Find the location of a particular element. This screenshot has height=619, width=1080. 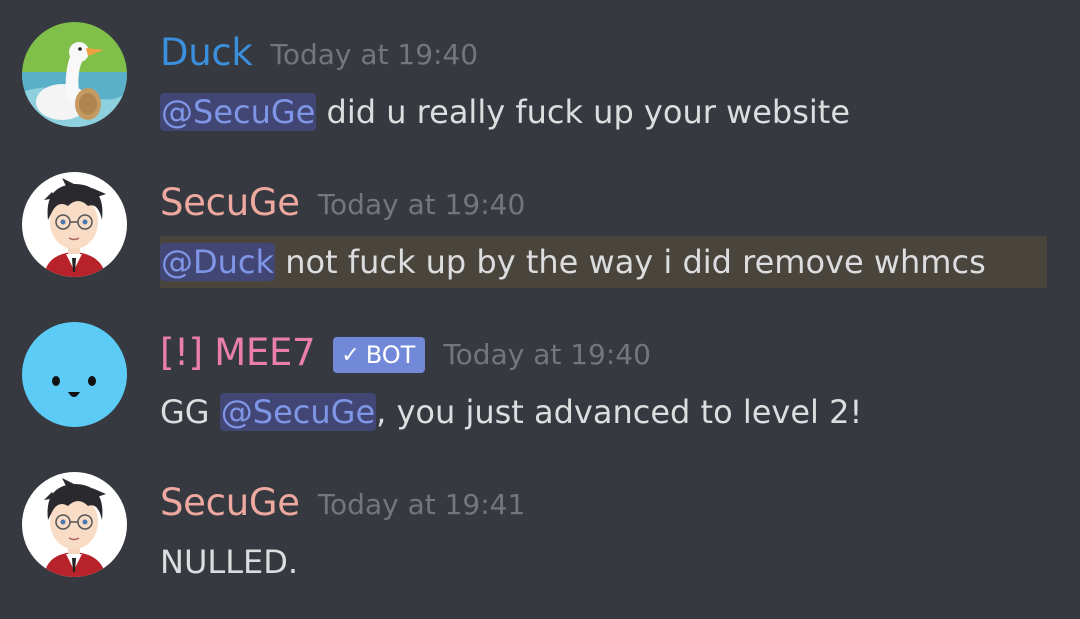

username: [!] MEE7 is located at coordinates (238, 353).